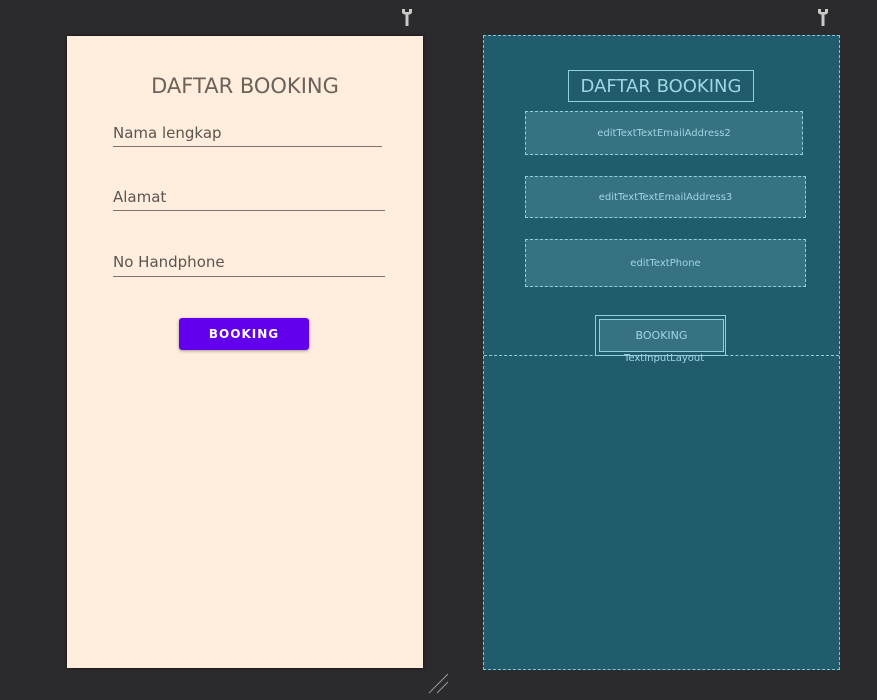 The image size is (877, 700). Describe the element at coordinates (249, 200) in the screenshot. I see `address-field: Alamat` at that location.